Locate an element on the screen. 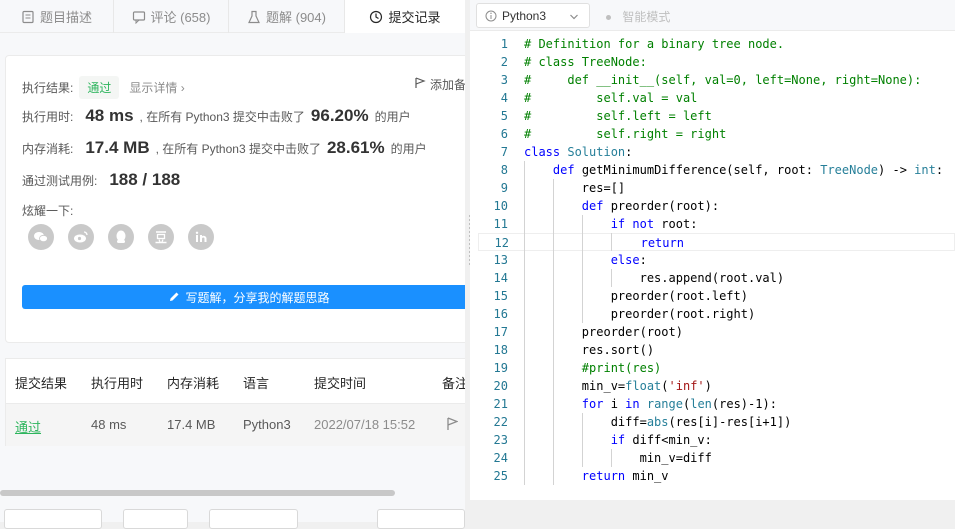 This screenshot has width=955, height=529. share-label: 炫耀一下: is located at coordinates (48, 211).